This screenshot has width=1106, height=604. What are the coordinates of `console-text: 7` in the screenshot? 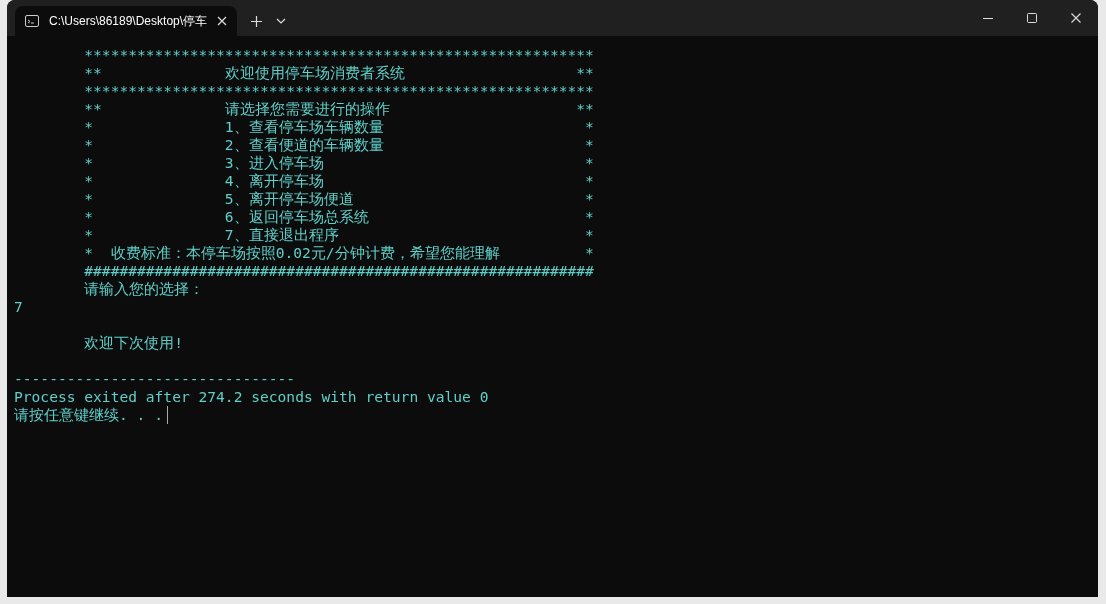 It's located at (18, 307).